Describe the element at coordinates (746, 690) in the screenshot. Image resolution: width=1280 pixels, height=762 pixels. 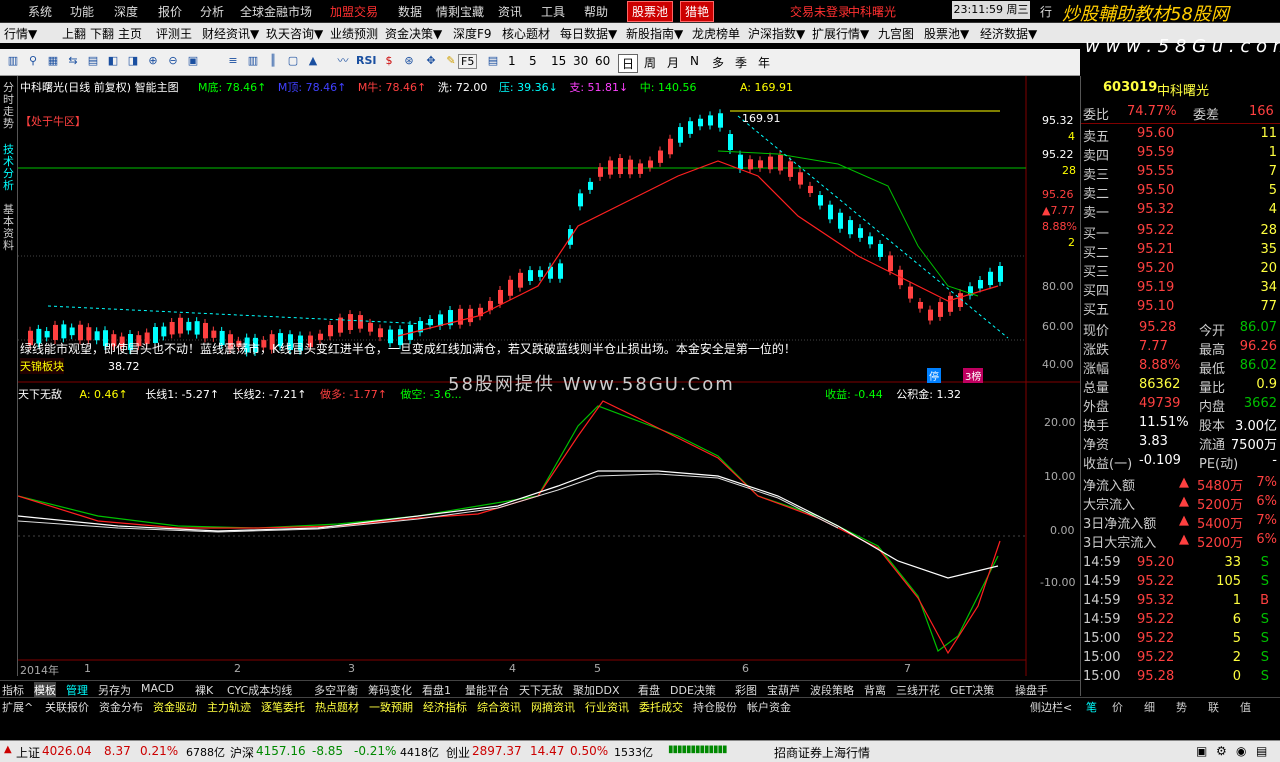
I see `indicator-tab: 彩图` at that location.